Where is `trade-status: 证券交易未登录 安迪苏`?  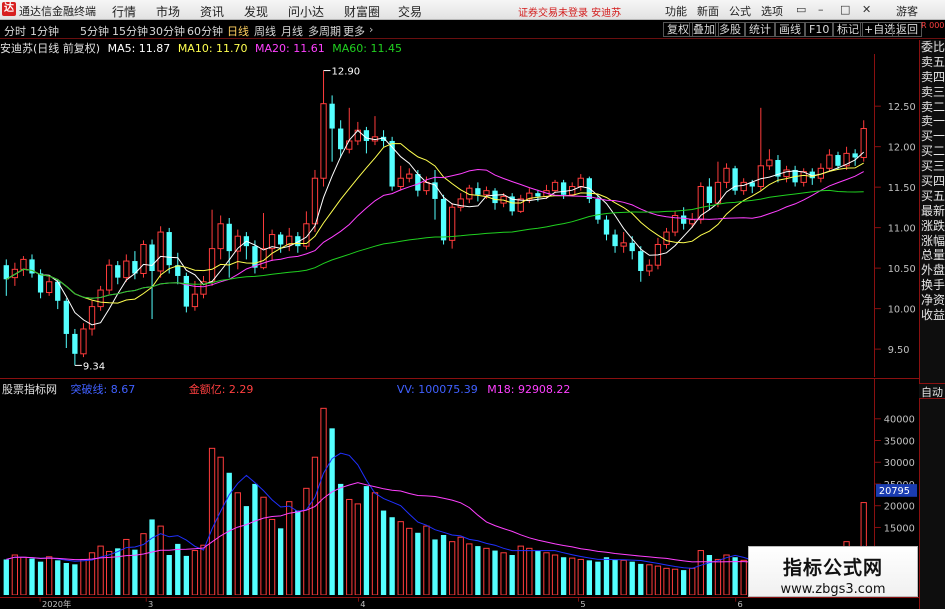 trade-status: 证券交易未登录 安迪苏 is located at coordinates (569, 11).